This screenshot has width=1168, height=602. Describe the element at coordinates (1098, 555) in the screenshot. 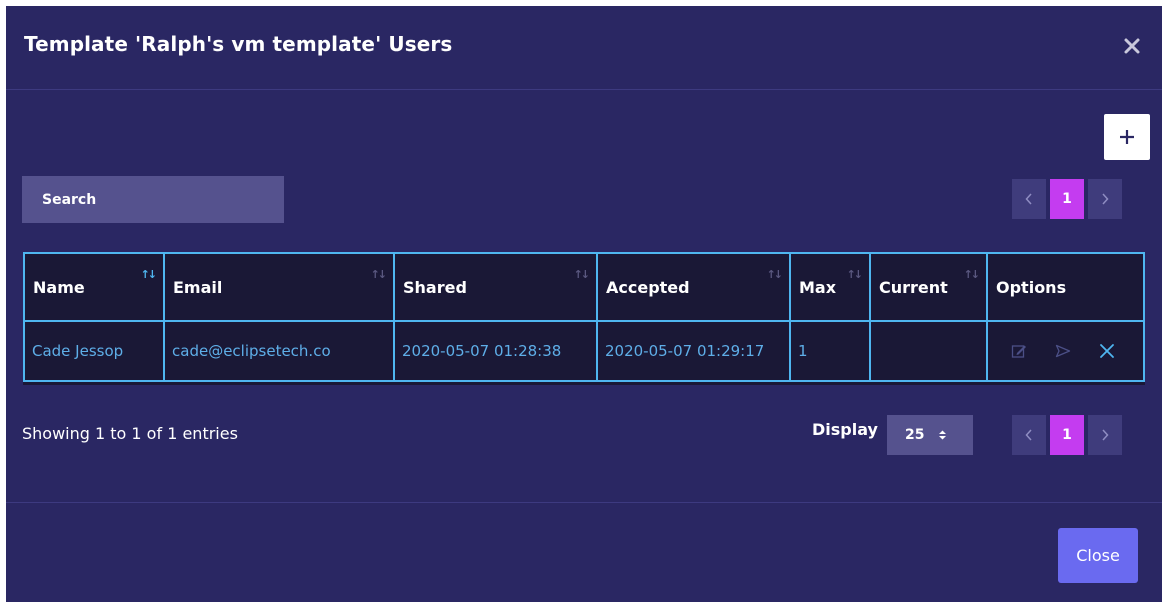

I see `close-button: Close` at that location.